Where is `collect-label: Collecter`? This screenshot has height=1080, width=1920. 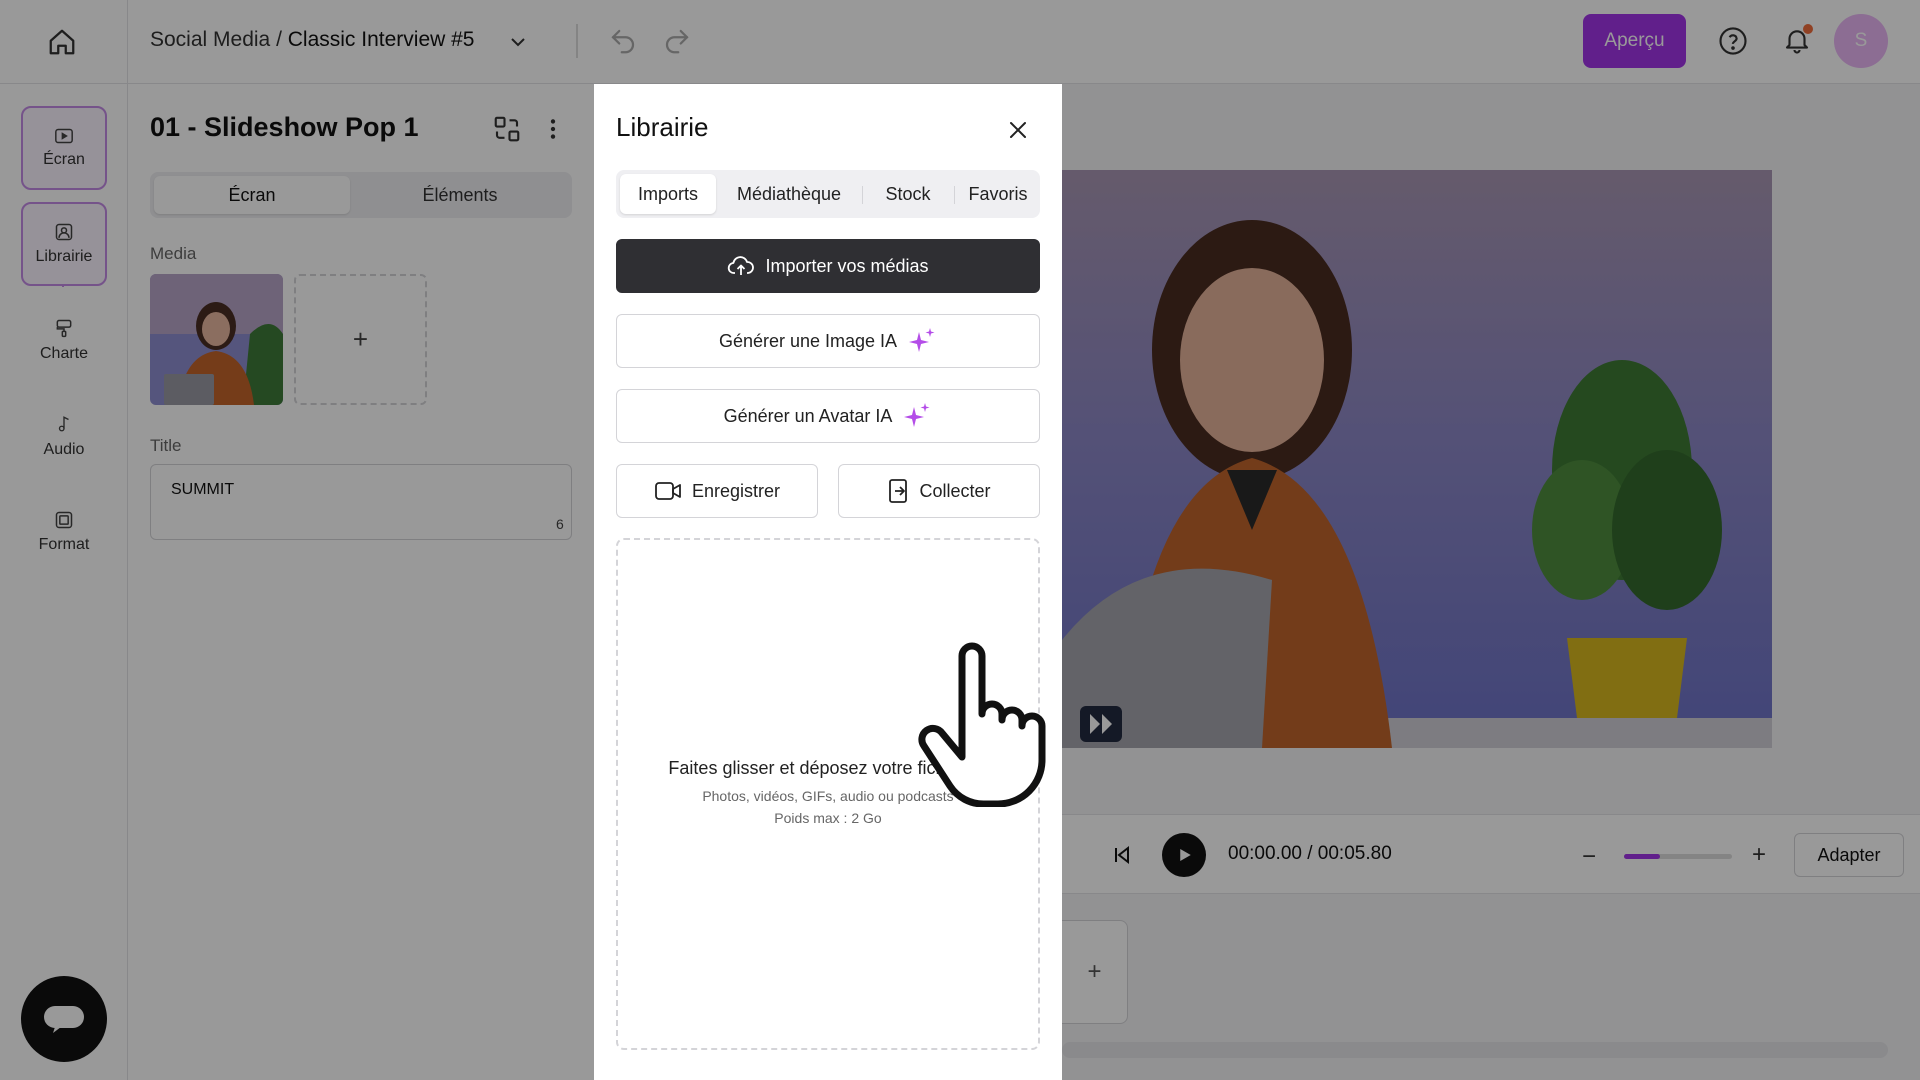
collect-label: Collecter is located at coordinates (955, 490).